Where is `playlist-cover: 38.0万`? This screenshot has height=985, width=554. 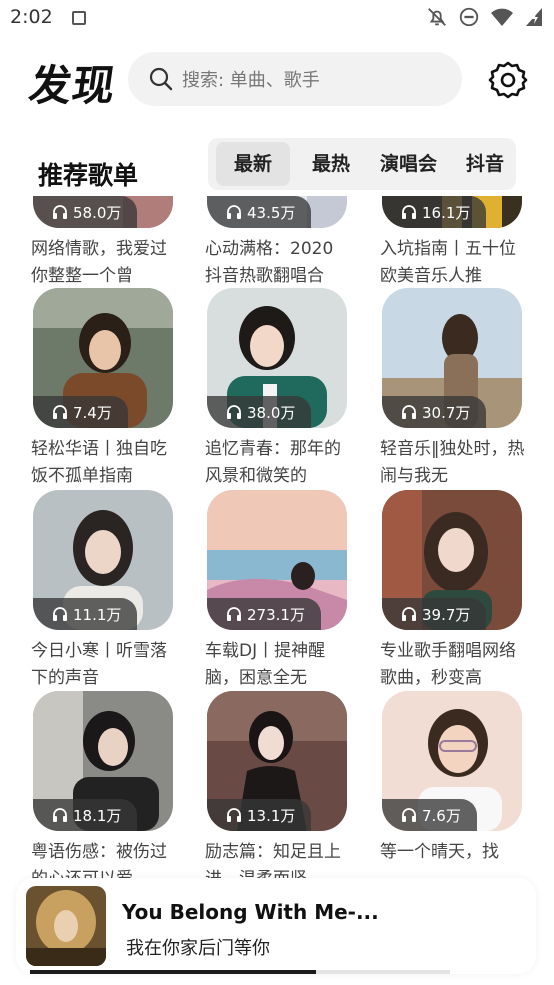
playlist-cover: 38.0万 is located at coordinates (277, 358).